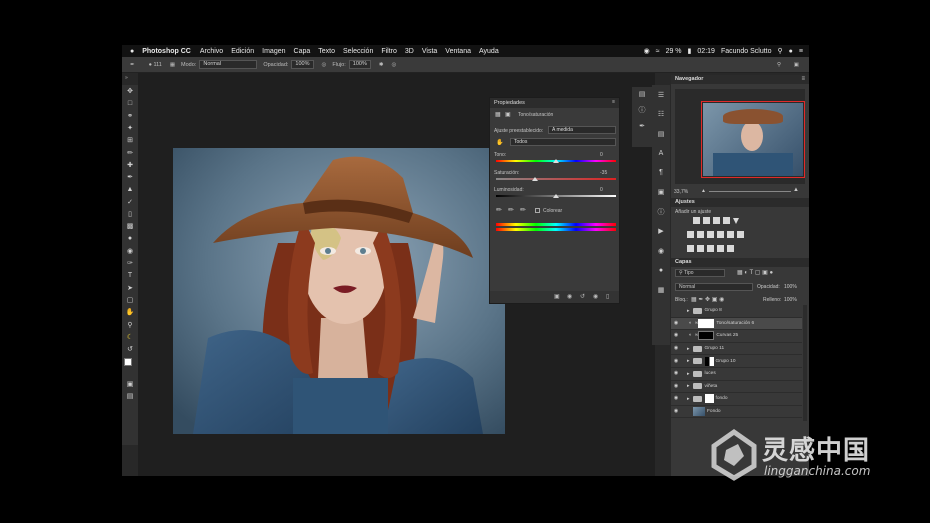 The image size is (930, 523). What do you see at coordinates (130, 152) in the screenshot?
I see `eyedropper-tool-icon: ✏` at bounding box center [130, 152].